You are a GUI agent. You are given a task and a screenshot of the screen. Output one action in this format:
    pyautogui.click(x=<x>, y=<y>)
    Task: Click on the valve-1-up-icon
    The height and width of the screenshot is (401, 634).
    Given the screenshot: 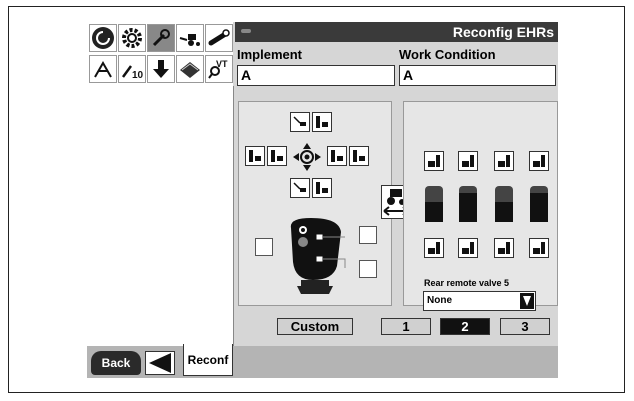 What is the action you would take?
    pyautogui.click(x=434, y=161)
    